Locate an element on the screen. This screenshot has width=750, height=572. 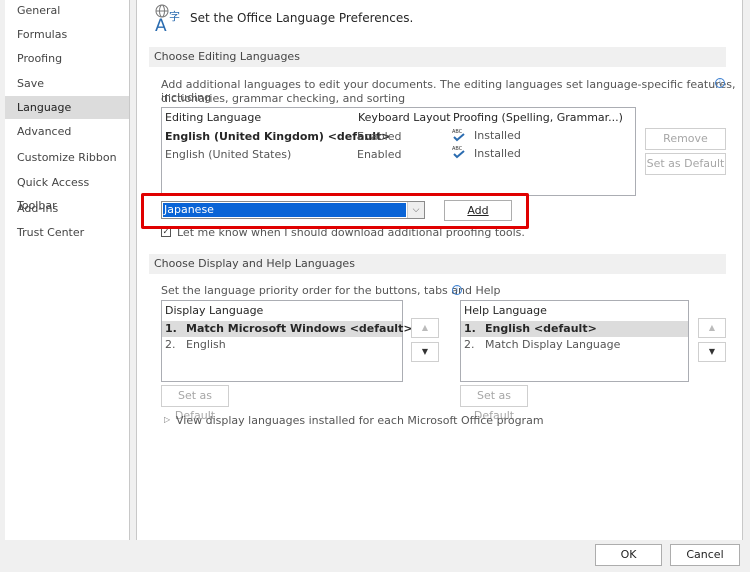
column-header-editing-language: Editing Language is located at coordinates (213, 117).